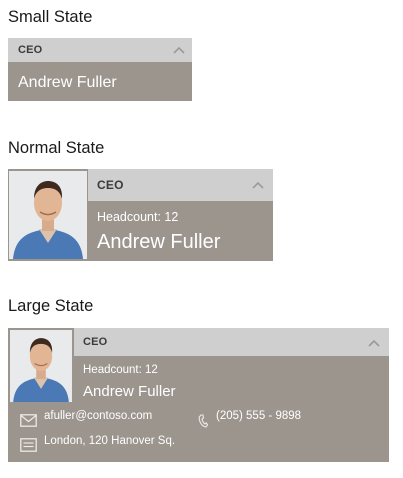  What do you see at coordinates (50, 17) in the screenshot?
I see `small-state-heading: Small State` at bounding box center [50, 17].